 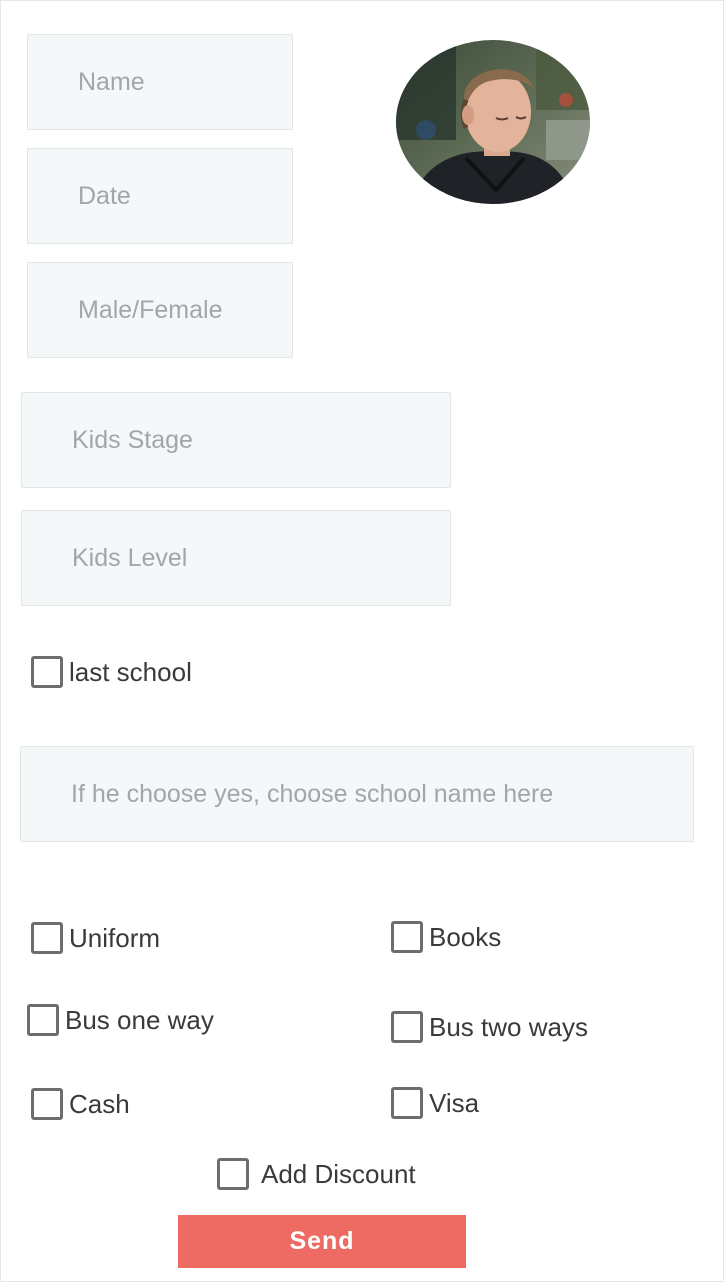 What do you see at coordinates (407, 937) in the screenshot?
I see `books-box` at bounding box center [407, 937].